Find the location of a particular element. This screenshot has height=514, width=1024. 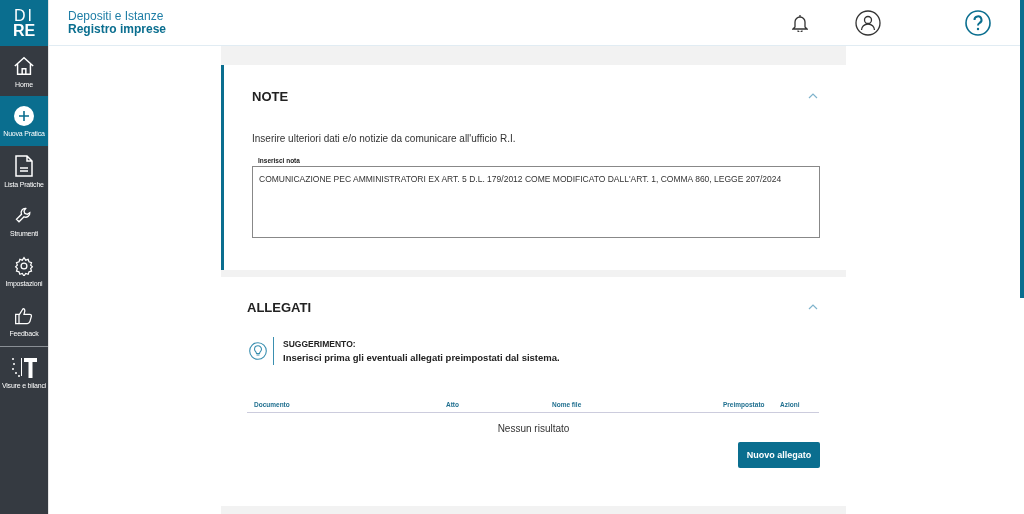

home-icon is located at coordinates (24, 65).